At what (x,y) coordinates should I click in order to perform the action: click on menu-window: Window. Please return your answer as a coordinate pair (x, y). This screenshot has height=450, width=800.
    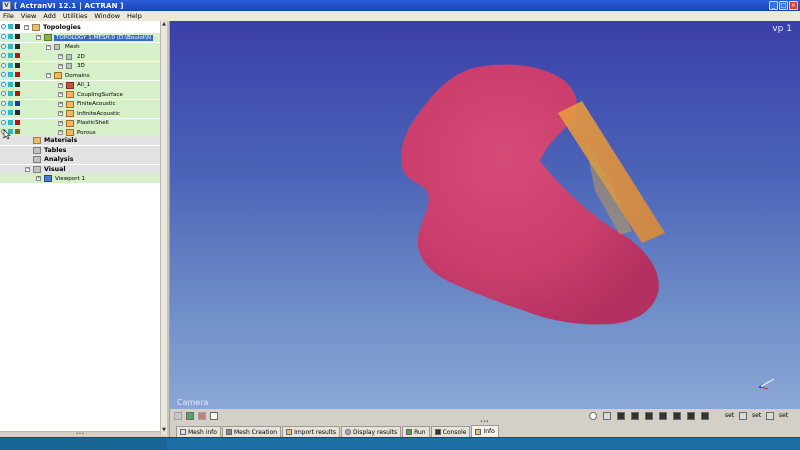
    Looking at the image, I should click on (107, 16).